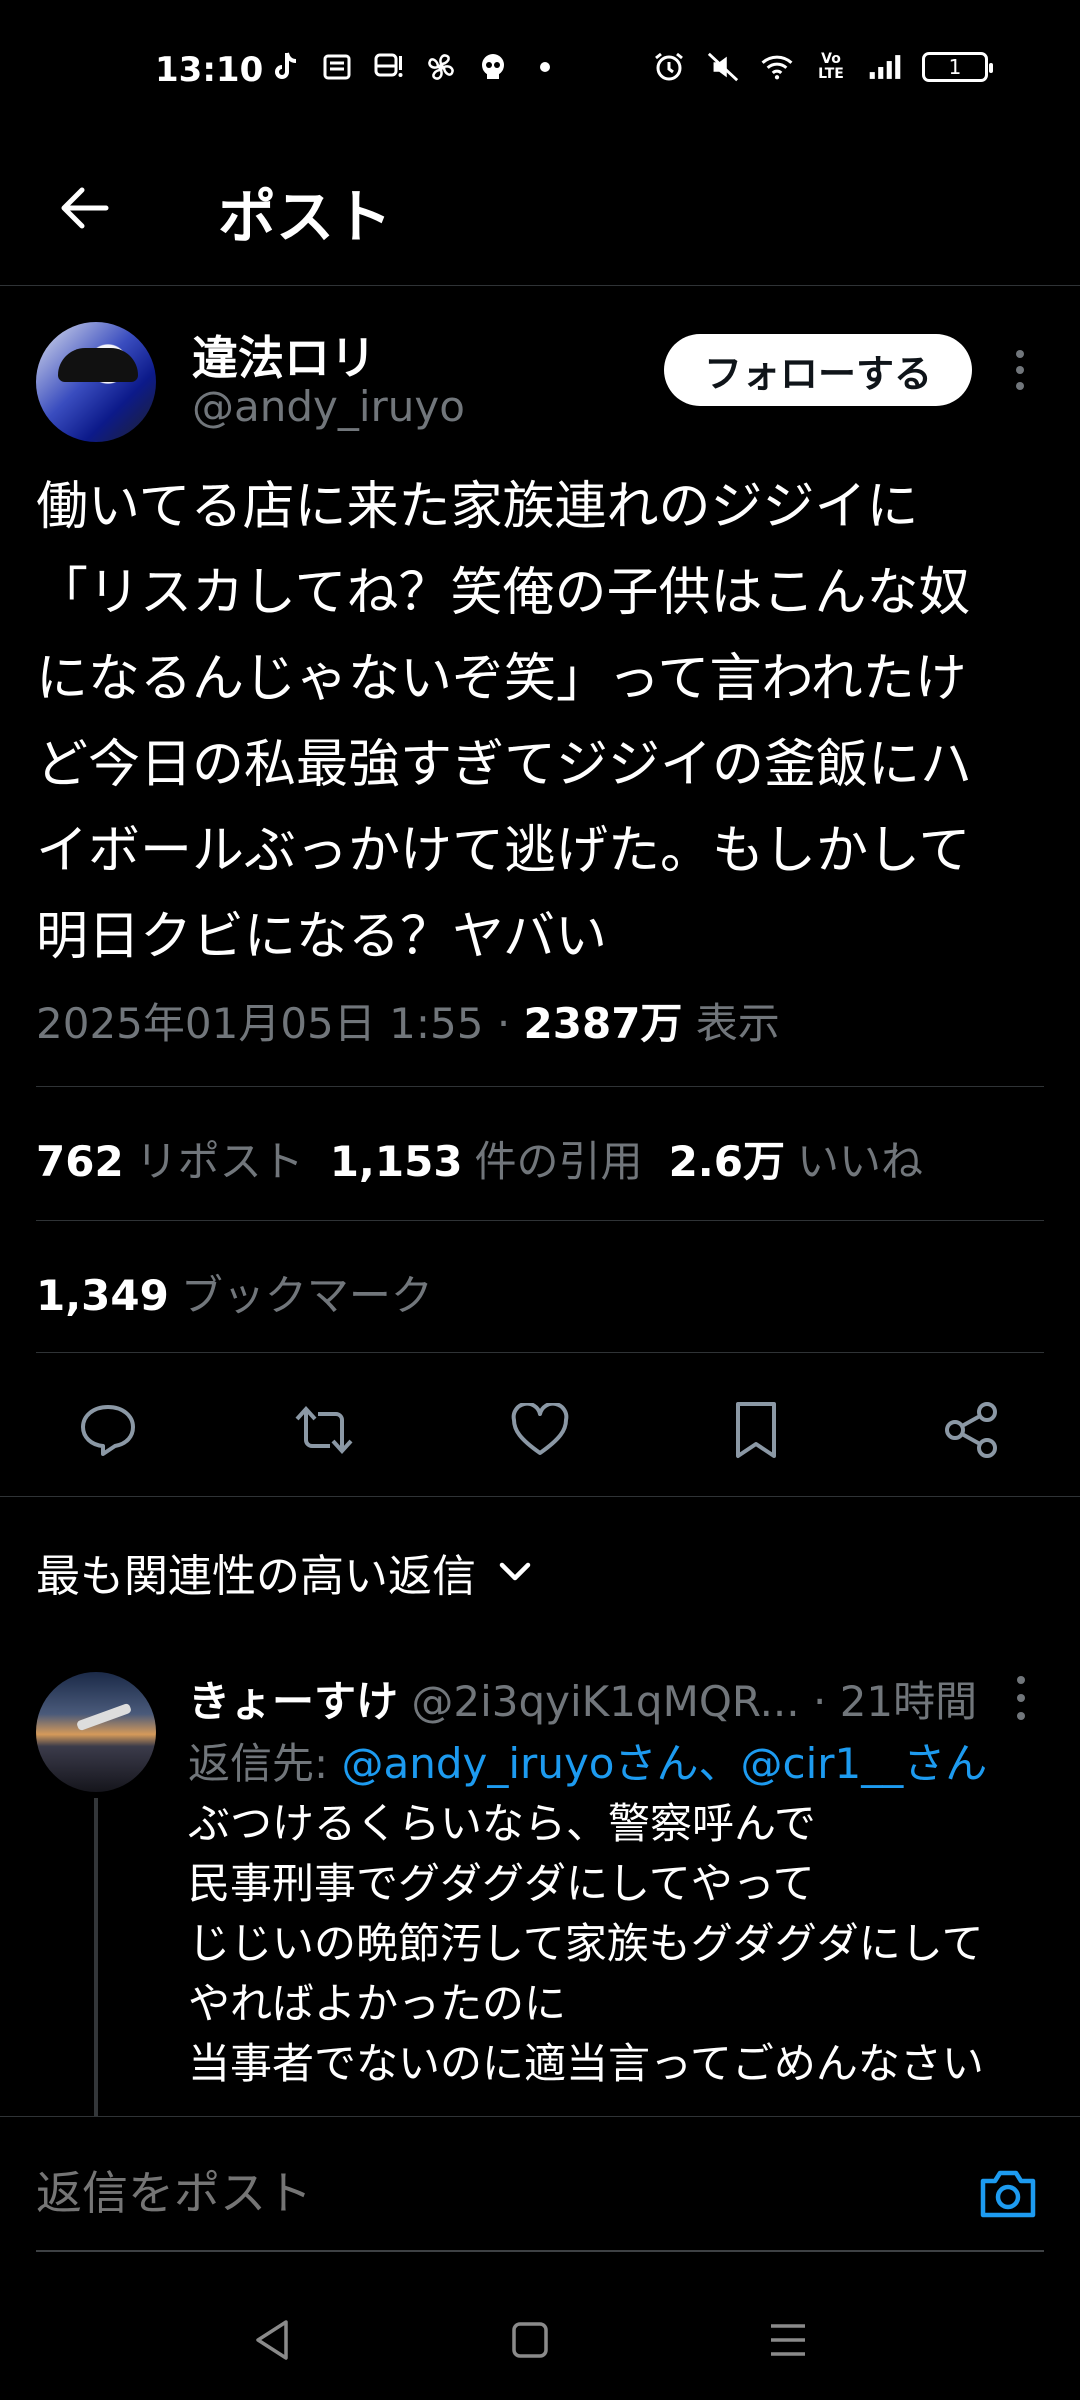  Describe the element at coordinates (389, 67) in the screenshot. I see `bus-icon` at that location.